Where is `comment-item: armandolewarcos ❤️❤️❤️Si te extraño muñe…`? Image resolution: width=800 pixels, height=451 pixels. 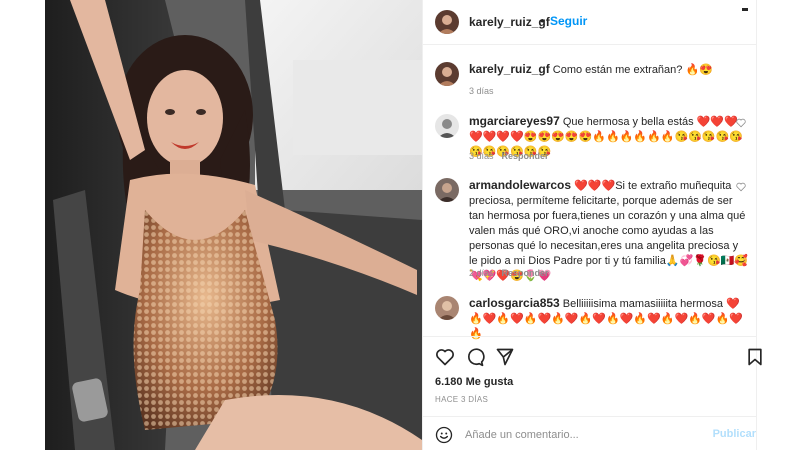 comment-item: armandolewarcos ❤️❤️❤️Si te extraño muñe… is located at coordinates (589, 230).